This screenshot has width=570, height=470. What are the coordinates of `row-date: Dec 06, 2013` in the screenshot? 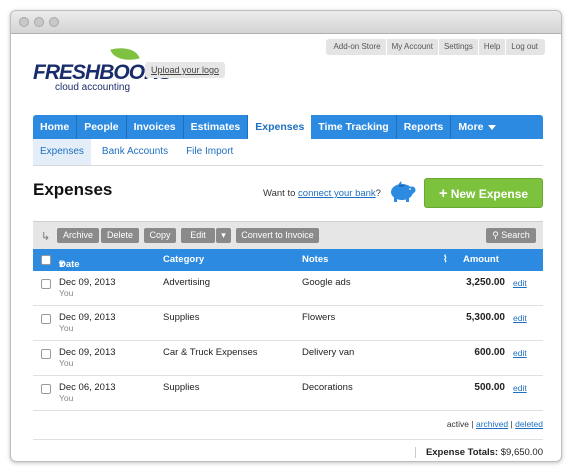 It's located at (87, 387).